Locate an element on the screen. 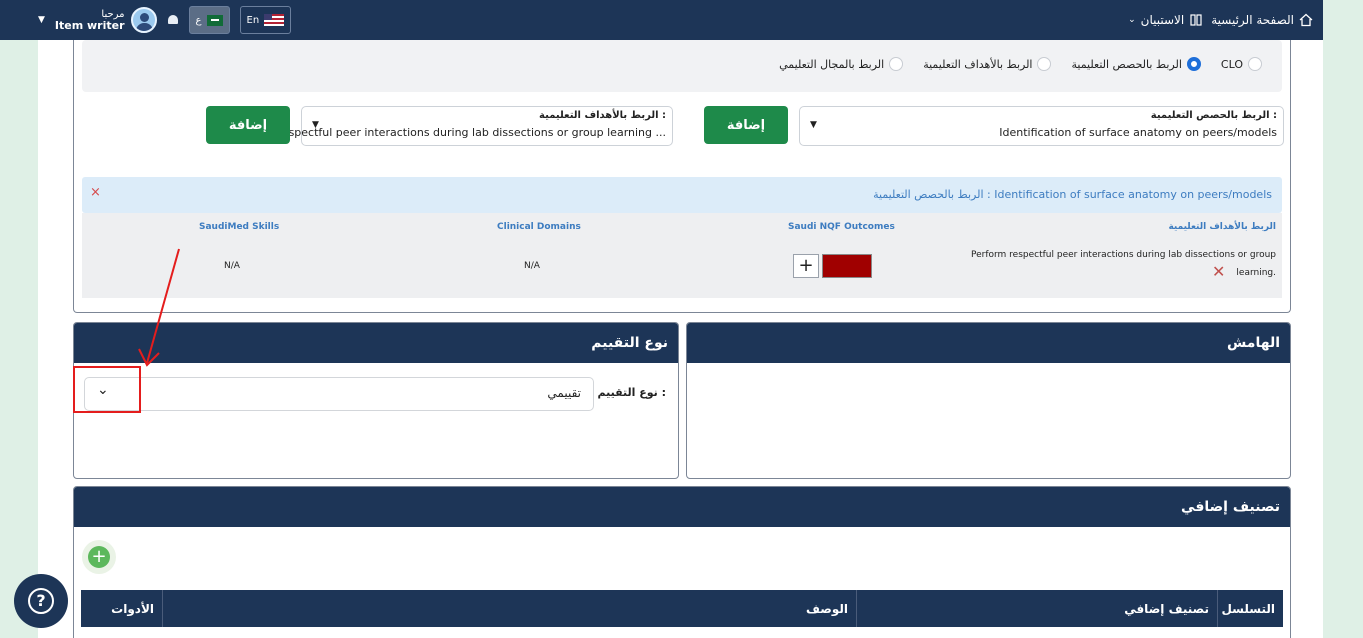 This screenshot has height=638, width=1363. plus-icon: + is located at coordinates (99, 557).